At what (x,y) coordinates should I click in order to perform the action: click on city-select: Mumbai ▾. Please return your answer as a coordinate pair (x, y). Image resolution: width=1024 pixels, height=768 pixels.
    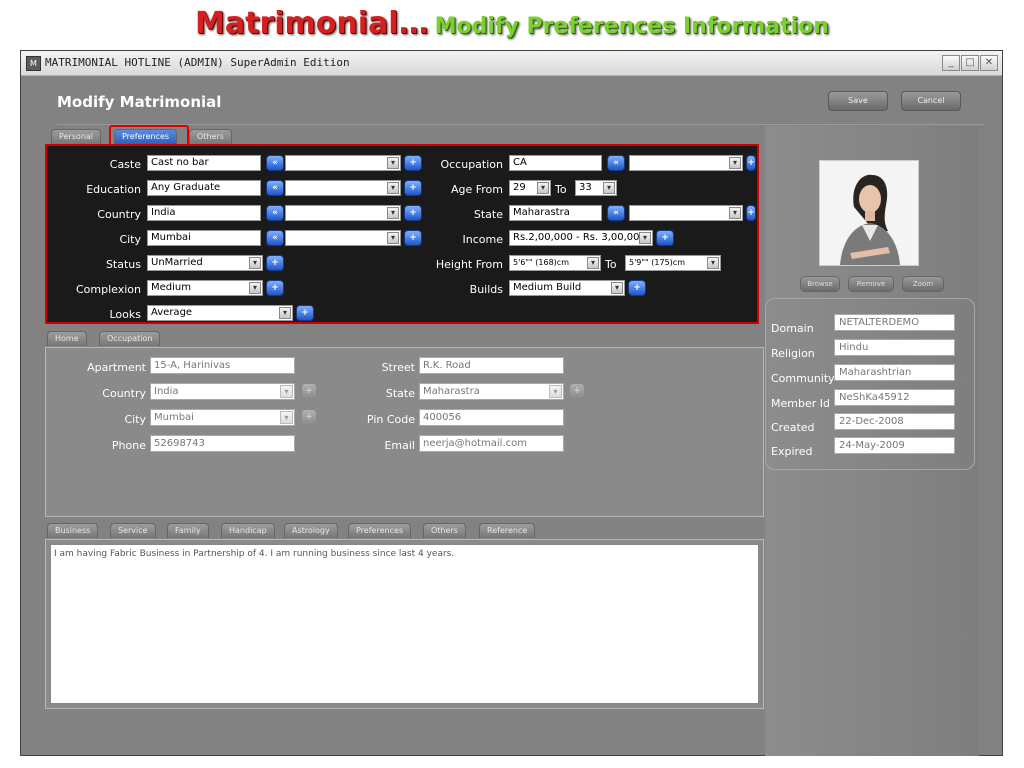
    Looking at the image, I should click on (222, 417).